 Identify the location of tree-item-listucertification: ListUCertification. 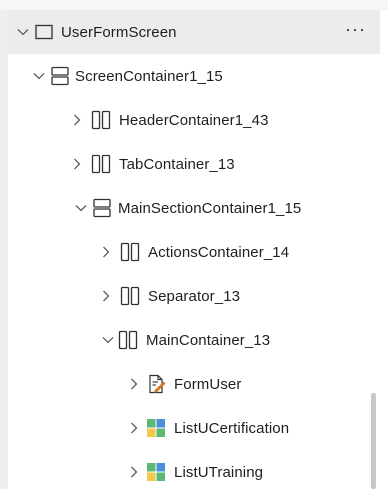
(194, 428).